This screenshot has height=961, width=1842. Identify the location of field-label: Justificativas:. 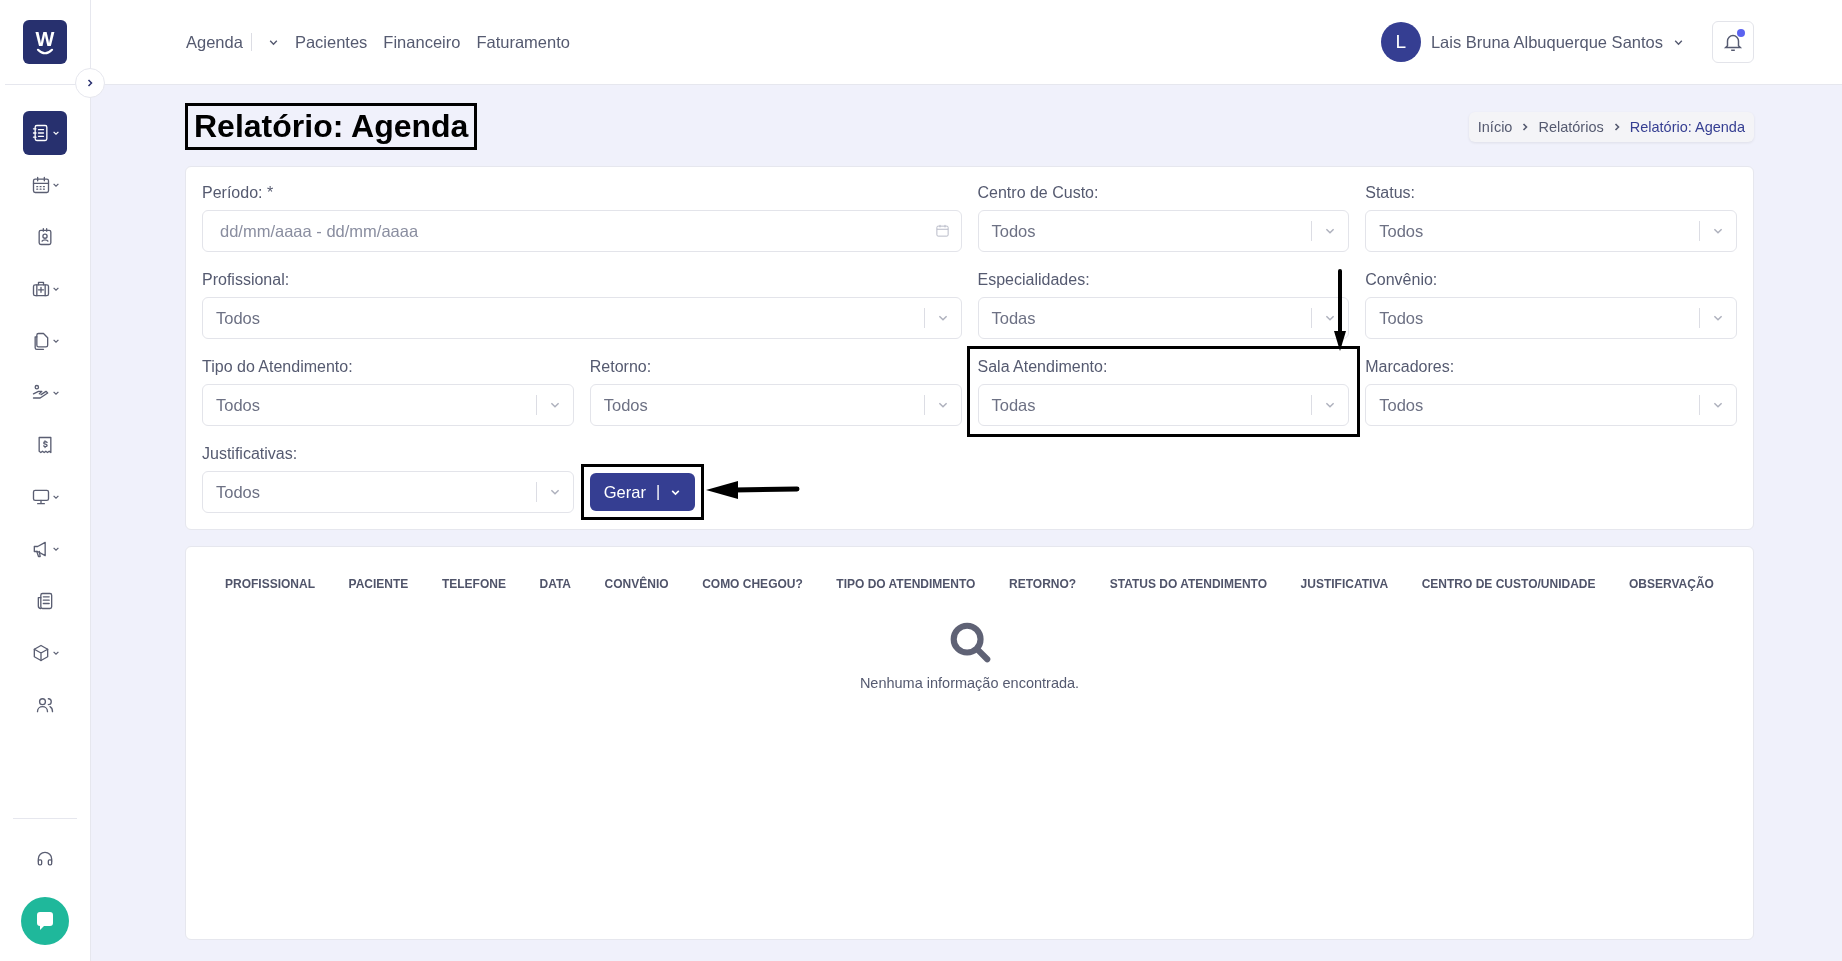
(250, 454).